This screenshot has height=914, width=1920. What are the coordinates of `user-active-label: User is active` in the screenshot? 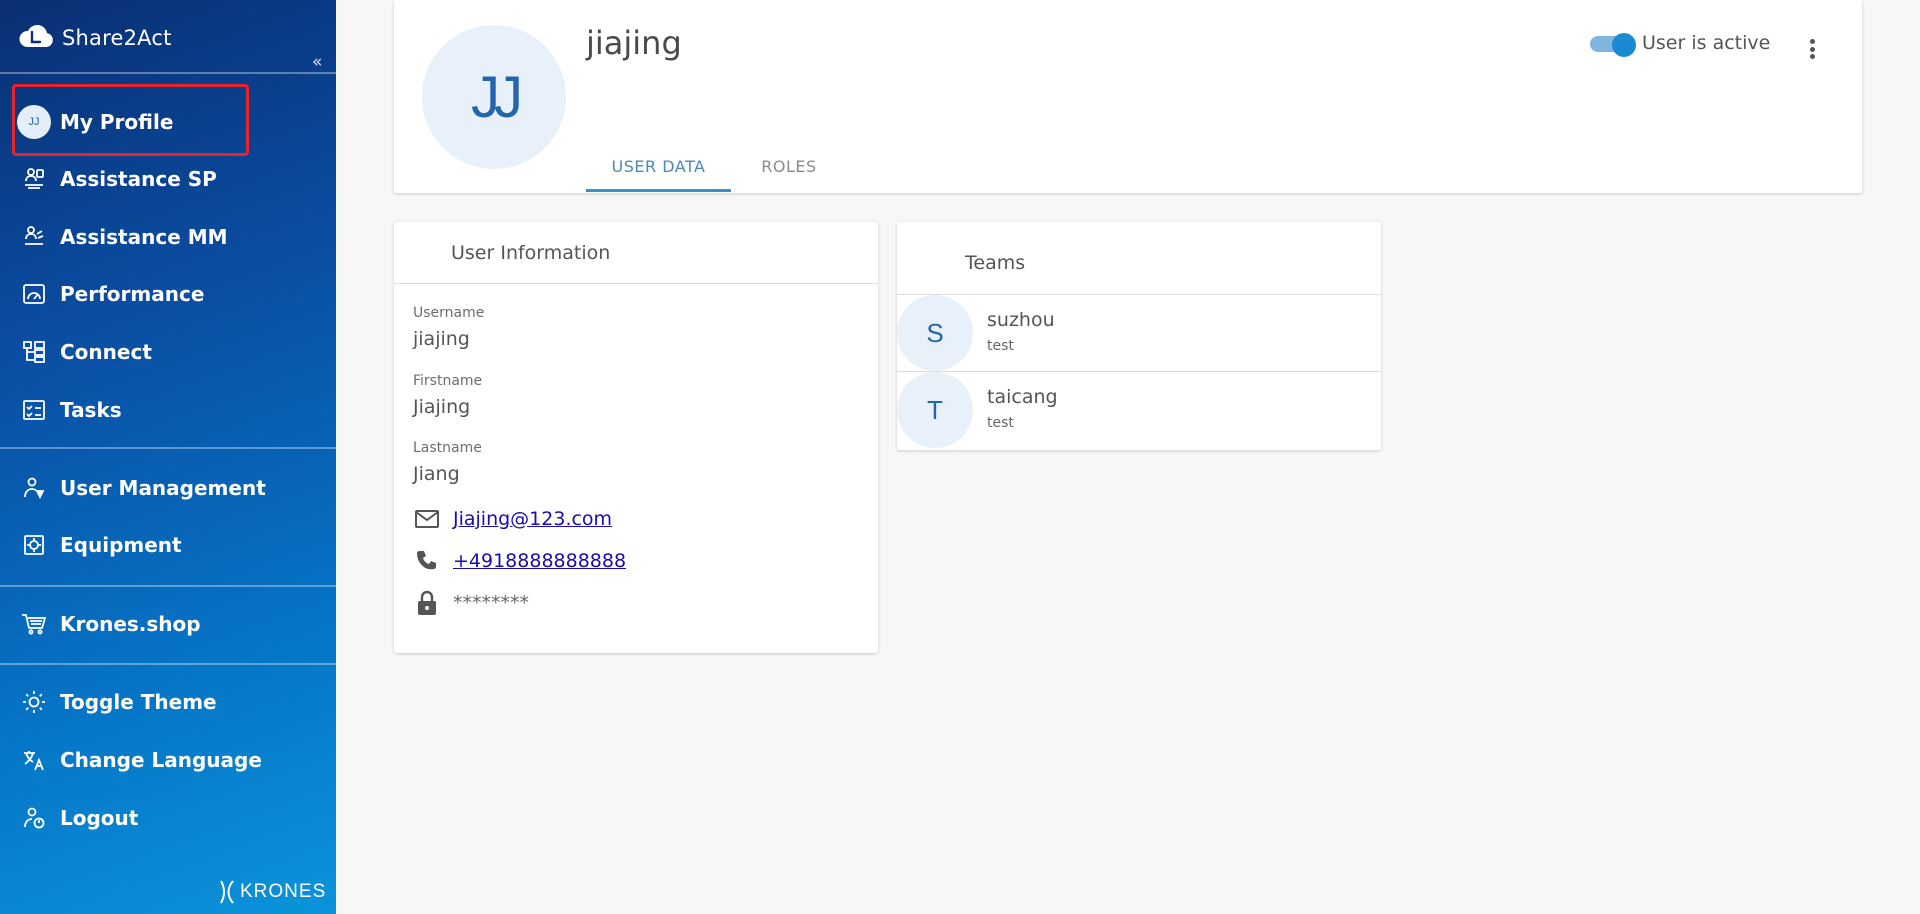 It's located at (1706, 43).